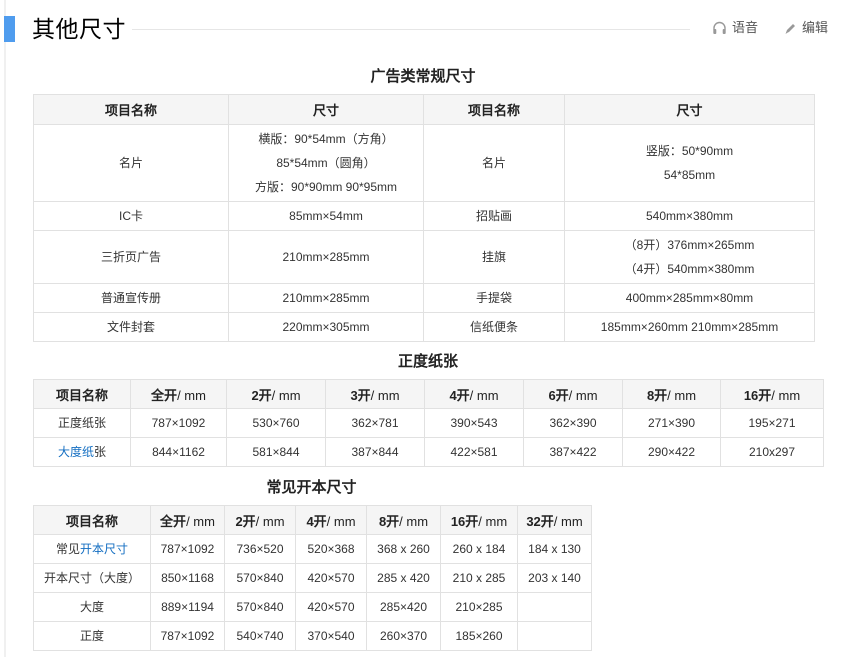 The image size is (850, 657). Describe the element at coordinates (815, 27) in the screenshot. I see `edit-label: 编辑` at that location.